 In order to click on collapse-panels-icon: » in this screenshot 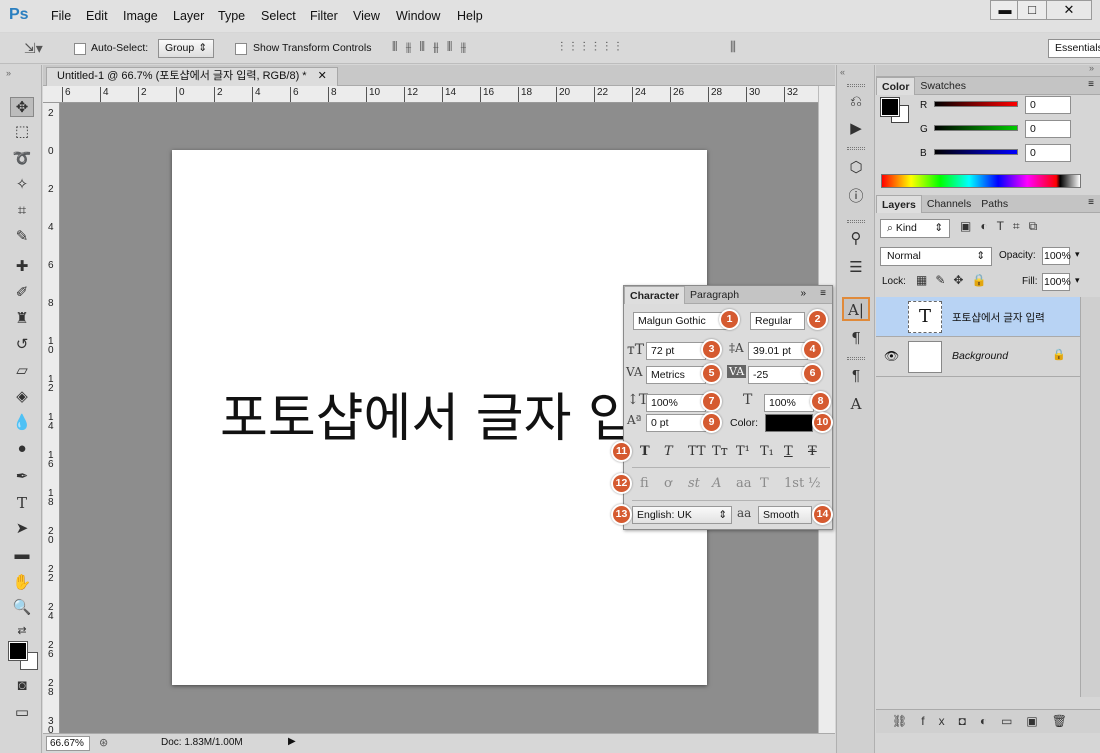, I will do `click(1091, 68)`.